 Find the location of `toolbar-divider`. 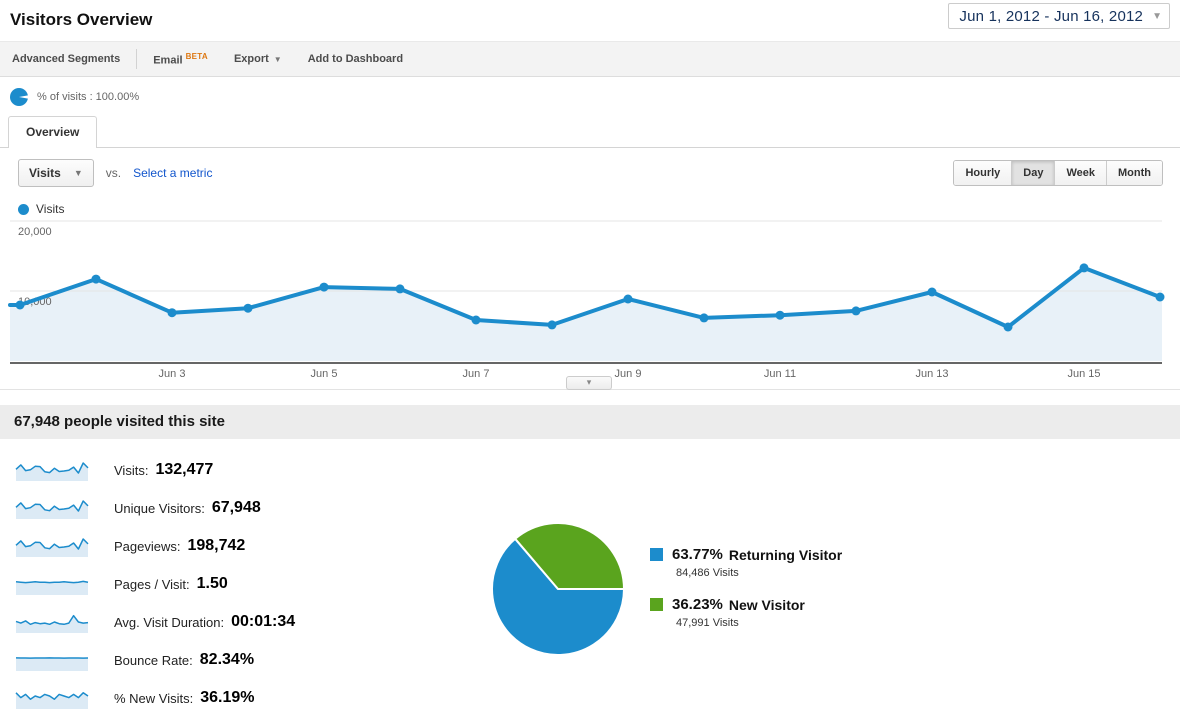

toolbar-divider is located at coordinates (137, 59).